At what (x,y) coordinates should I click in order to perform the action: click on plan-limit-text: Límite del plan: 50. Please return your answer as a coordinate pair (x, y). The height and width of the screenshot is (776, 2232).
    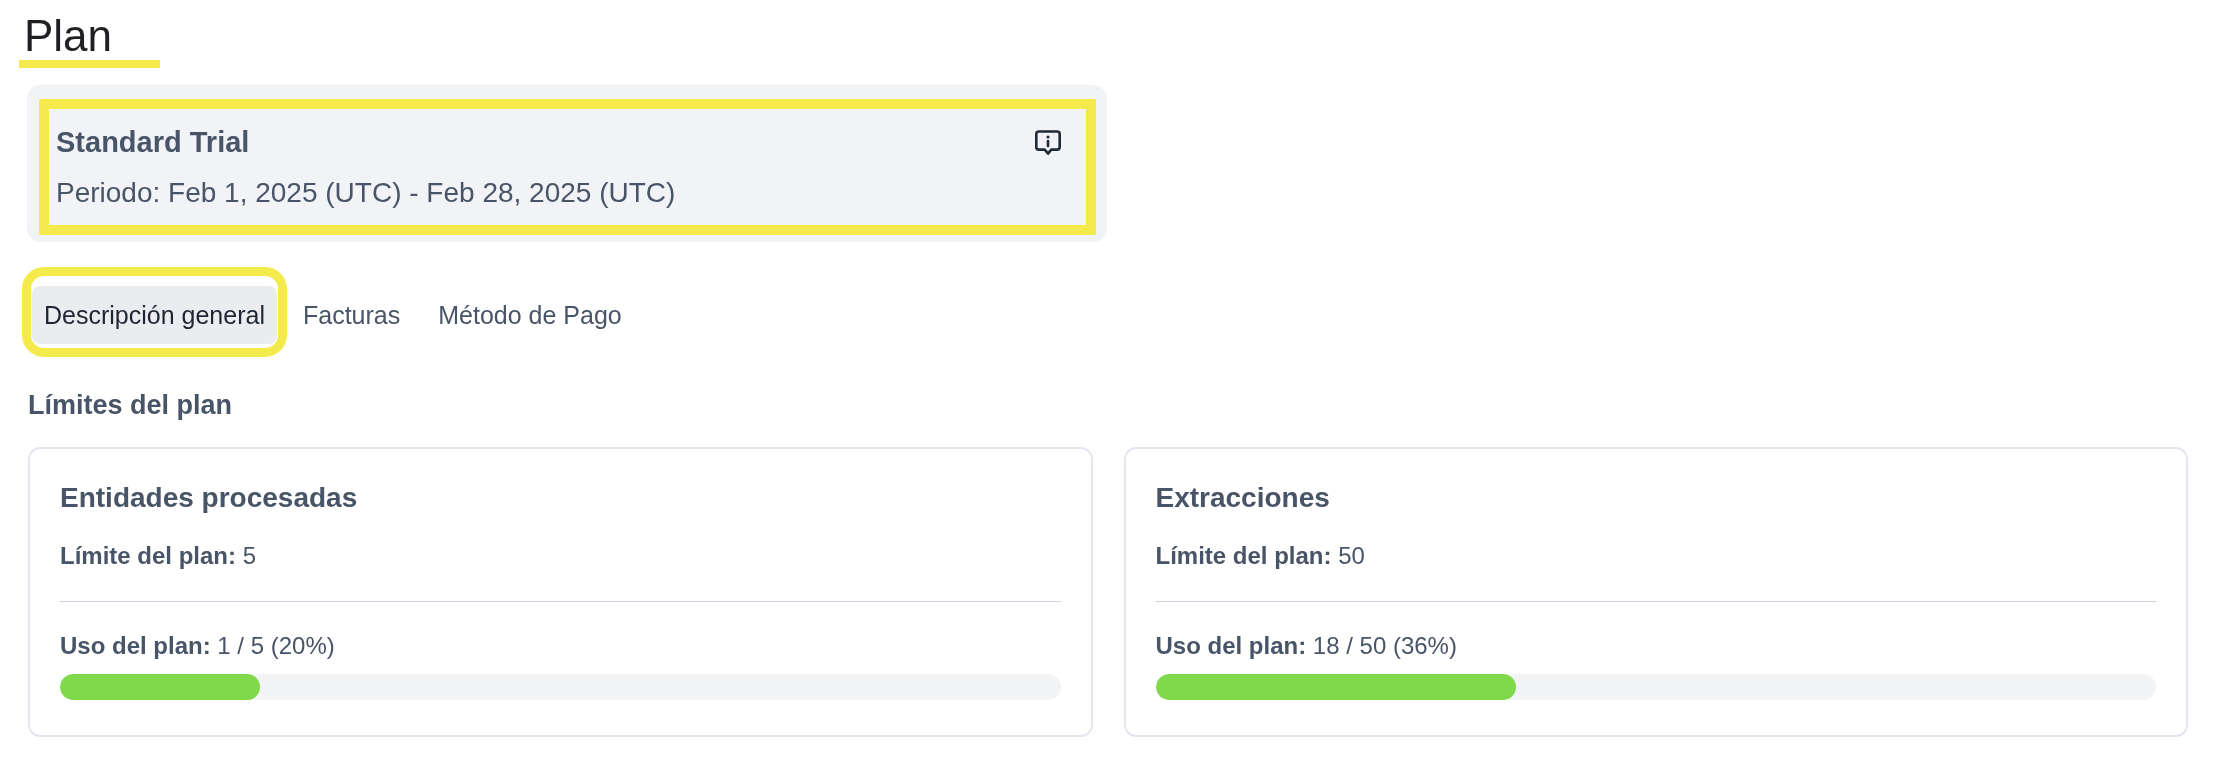
    Looking at the image, I should click on (1260, 556).